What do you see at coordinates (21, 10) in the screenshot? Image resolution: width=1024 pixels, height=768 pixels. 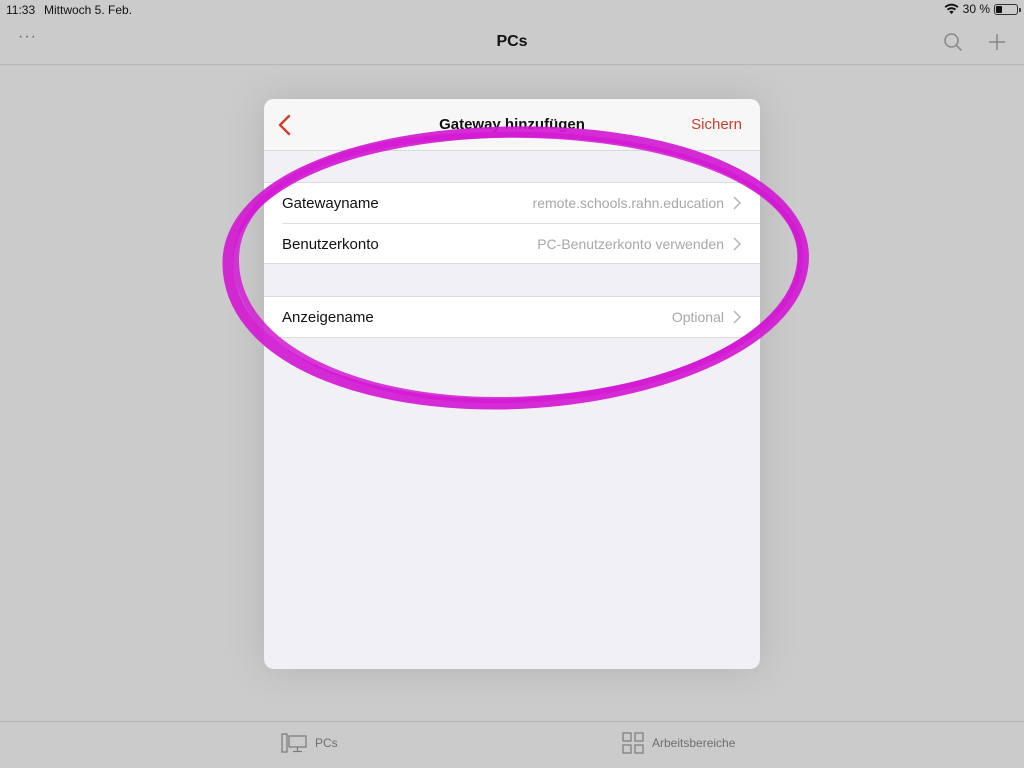 I see `status-time: 11:33` at bounding box center [21, 10].